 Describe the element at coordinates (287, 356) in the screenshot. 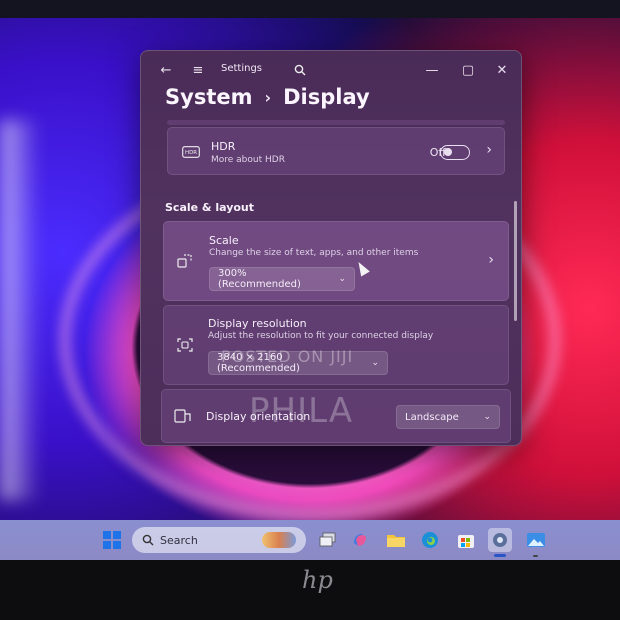

I see `watermark-text: POSTED ON JIJI` at that location.